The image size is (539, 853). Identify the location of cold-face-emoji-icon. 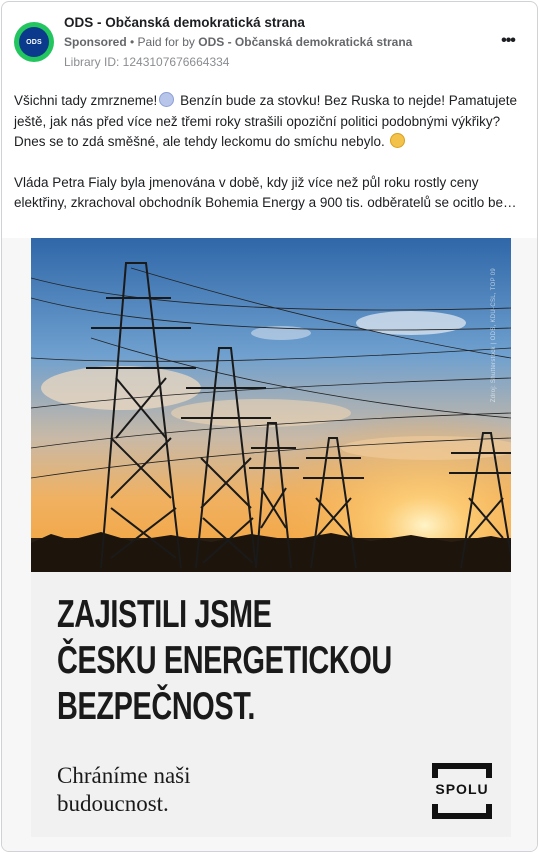
(167, 99).